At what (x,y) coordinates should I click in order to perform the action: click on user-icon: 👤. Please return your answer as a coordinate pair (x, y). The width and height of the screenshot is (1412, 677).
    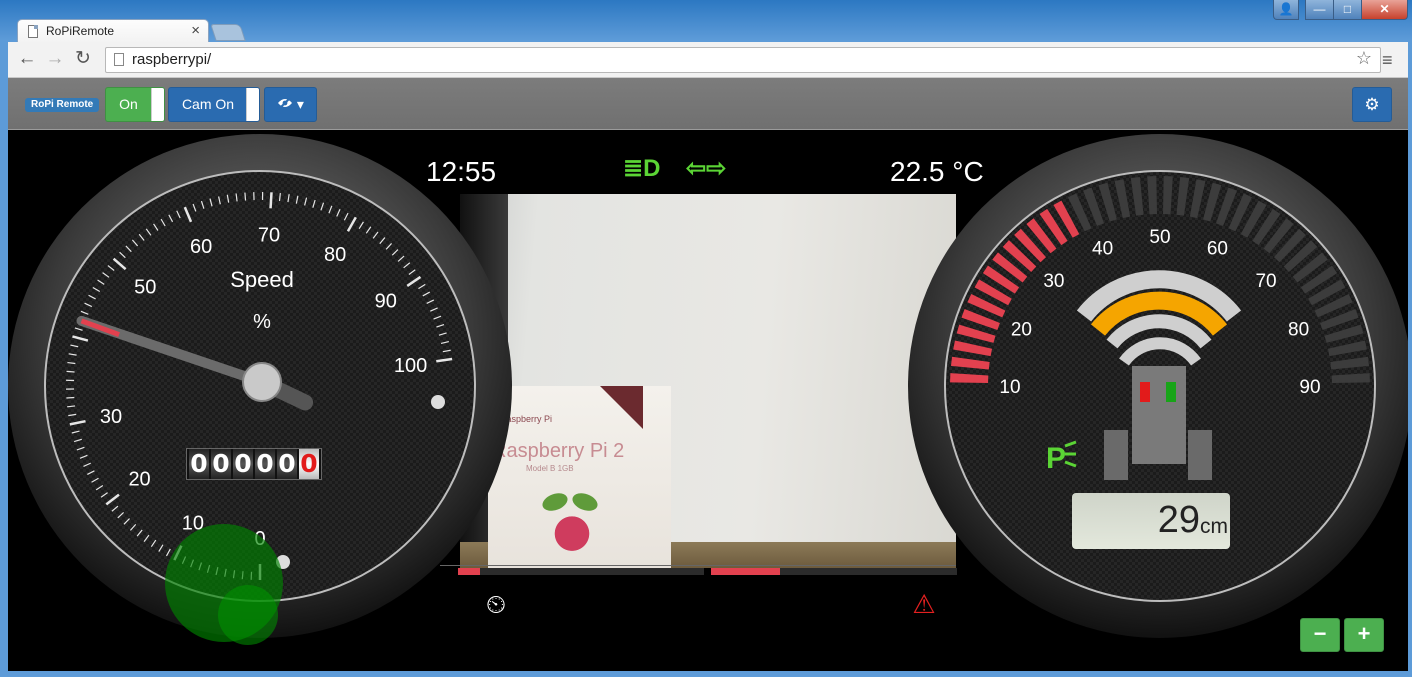
    Looking at the image, I should click on (1286, 10).